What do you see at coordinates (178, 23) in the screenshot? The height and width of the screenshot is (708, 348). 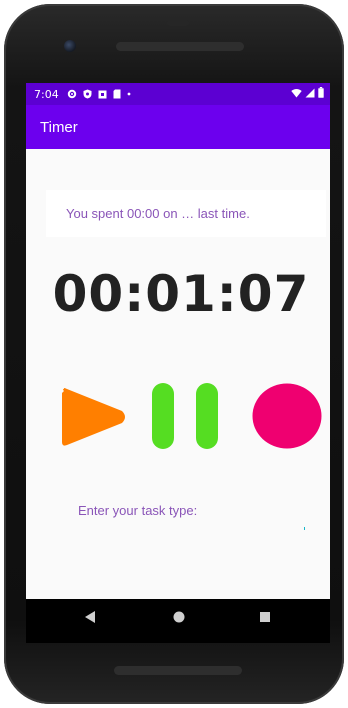 I see `phone-sensor` at bounding box center [178, 23].